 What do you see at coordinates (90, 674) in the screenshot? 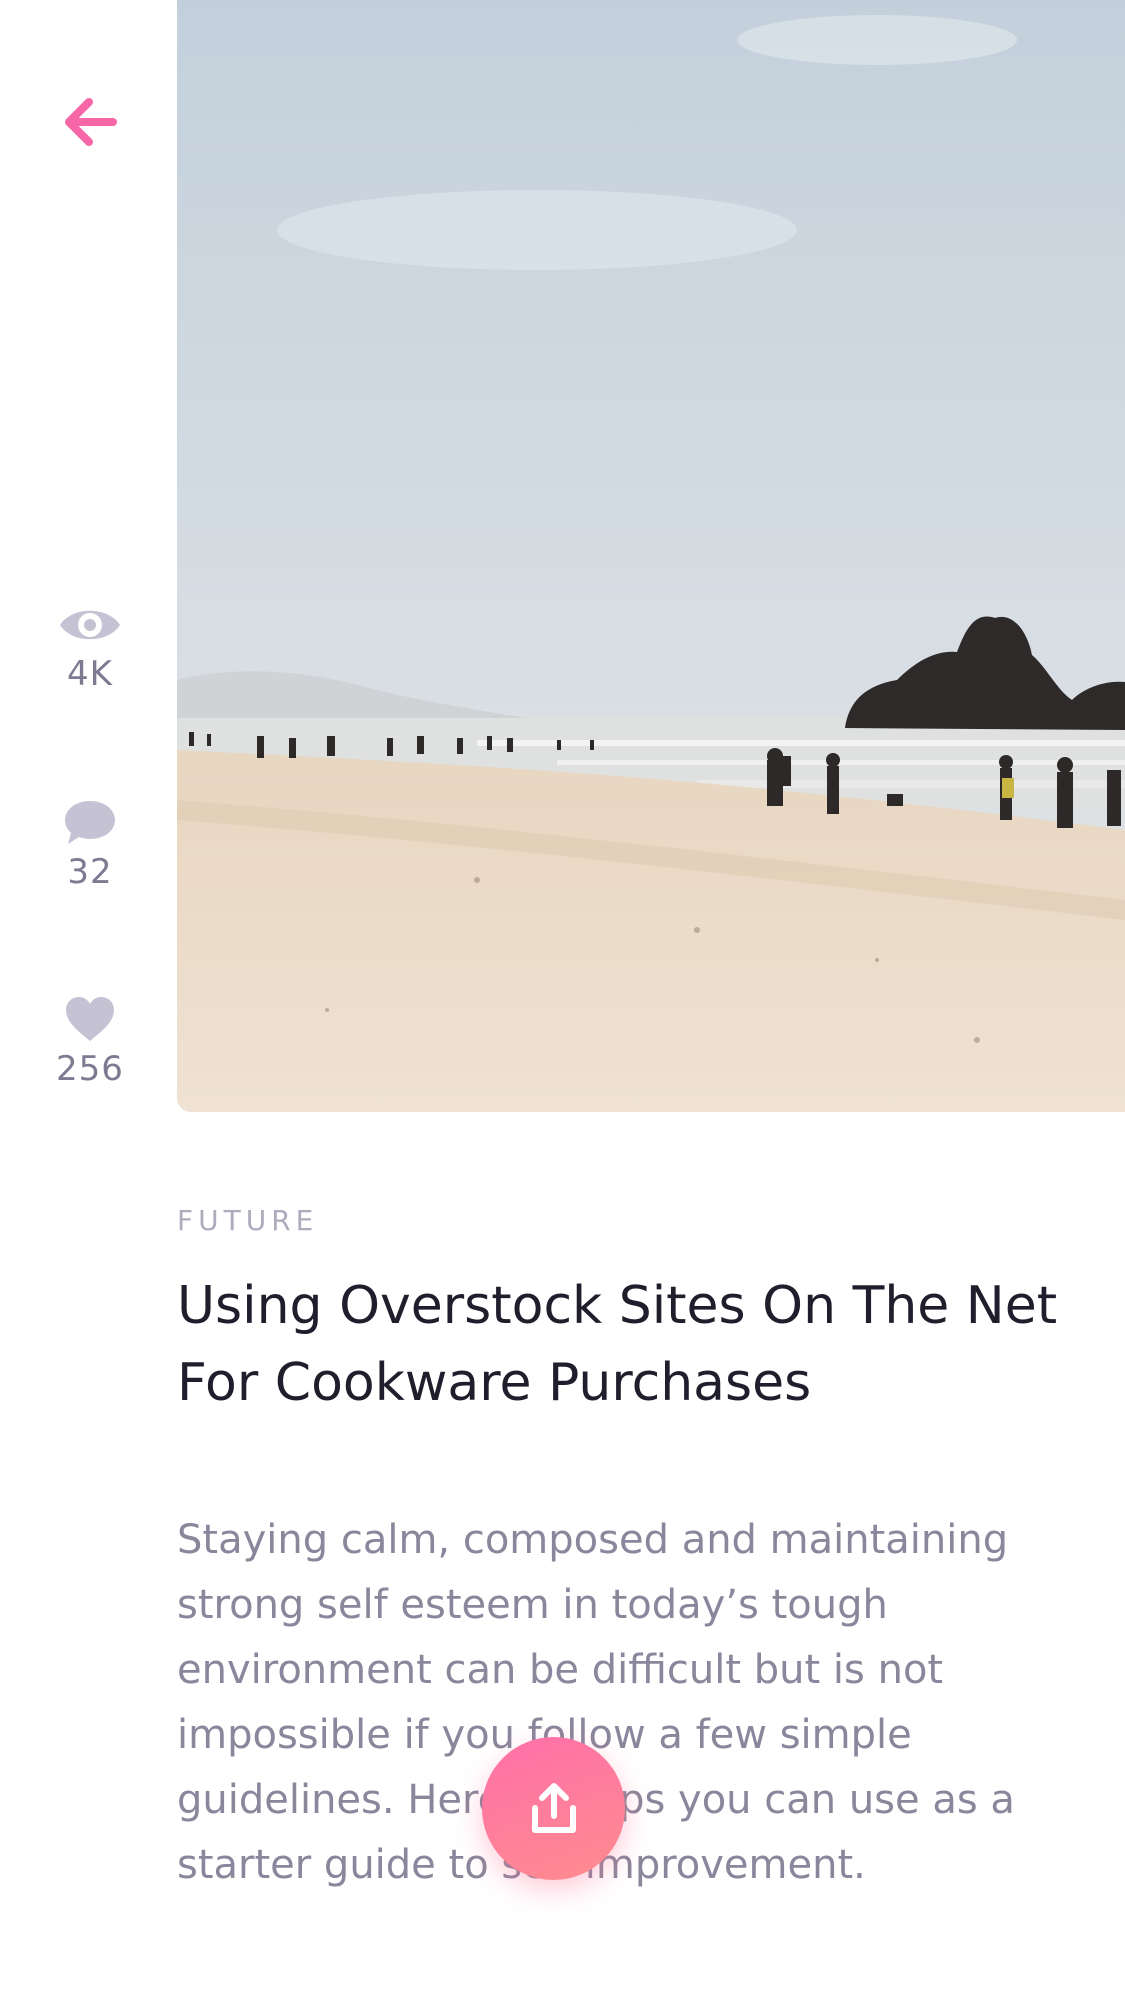
I see `views-count: 4K` at bounding box center [90, 674].